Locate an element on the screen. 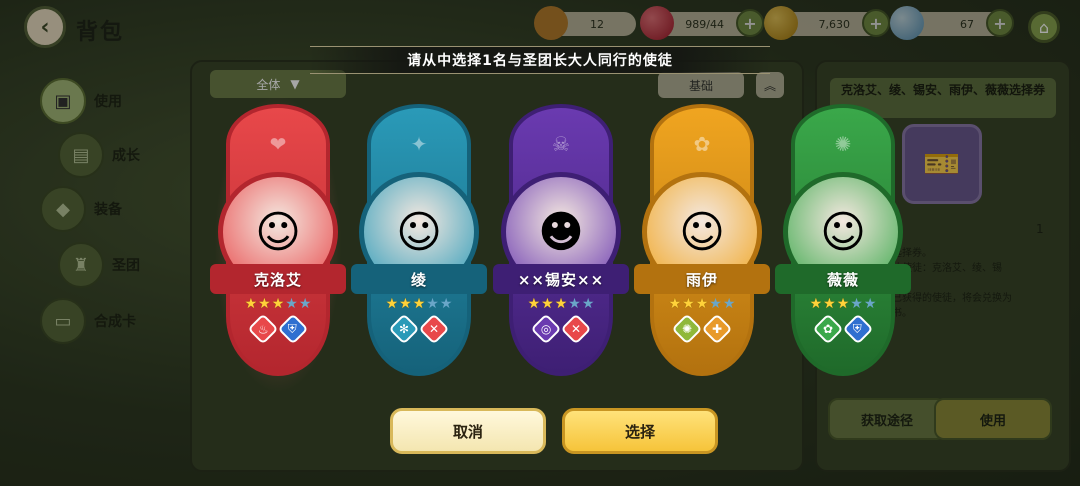 This screenshot has width=1080, height=486. character-name: 雨伊 is located at coordinates (702, 279).